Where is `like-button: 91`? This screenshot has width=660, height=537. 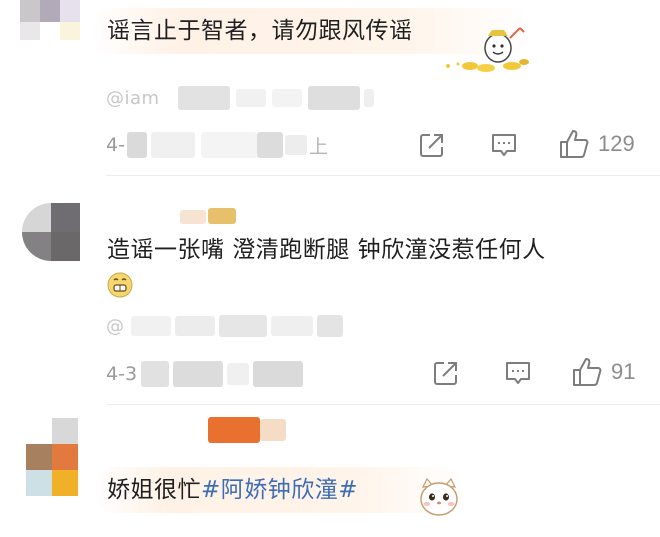 like-button: 91 is located at coordinates (603, 372).